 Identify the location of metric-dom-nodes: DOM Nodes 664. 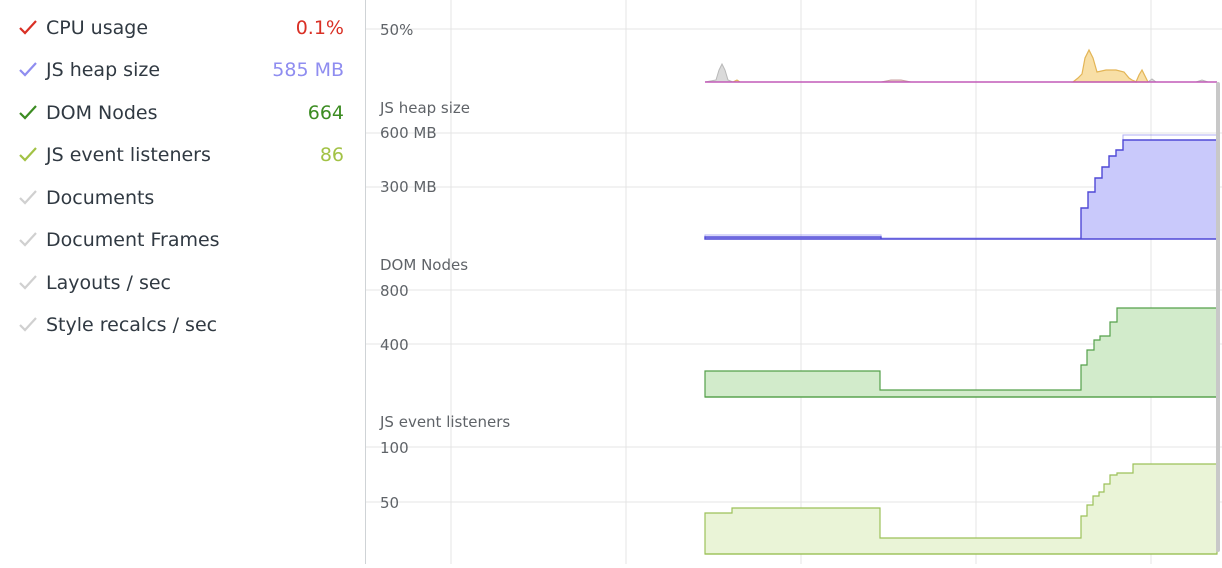
(182, 116).